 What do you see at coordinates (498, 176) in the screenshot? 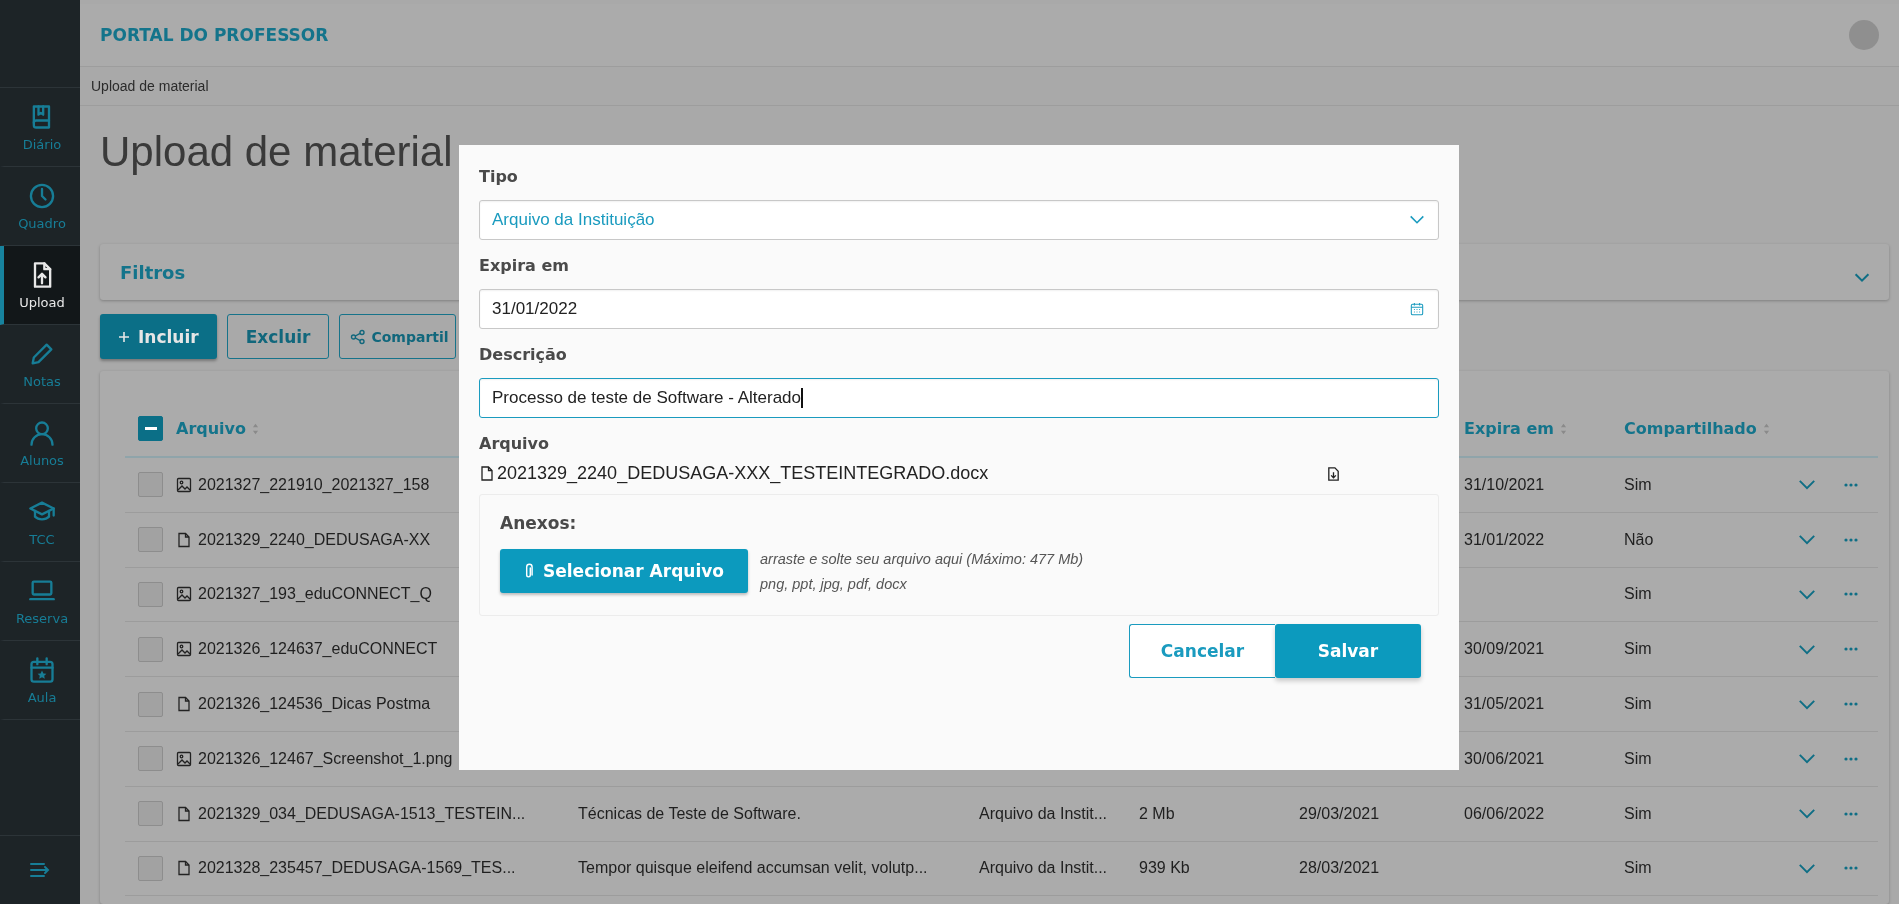
I see `field-label: Tipo` at bounding box center [498, 176].